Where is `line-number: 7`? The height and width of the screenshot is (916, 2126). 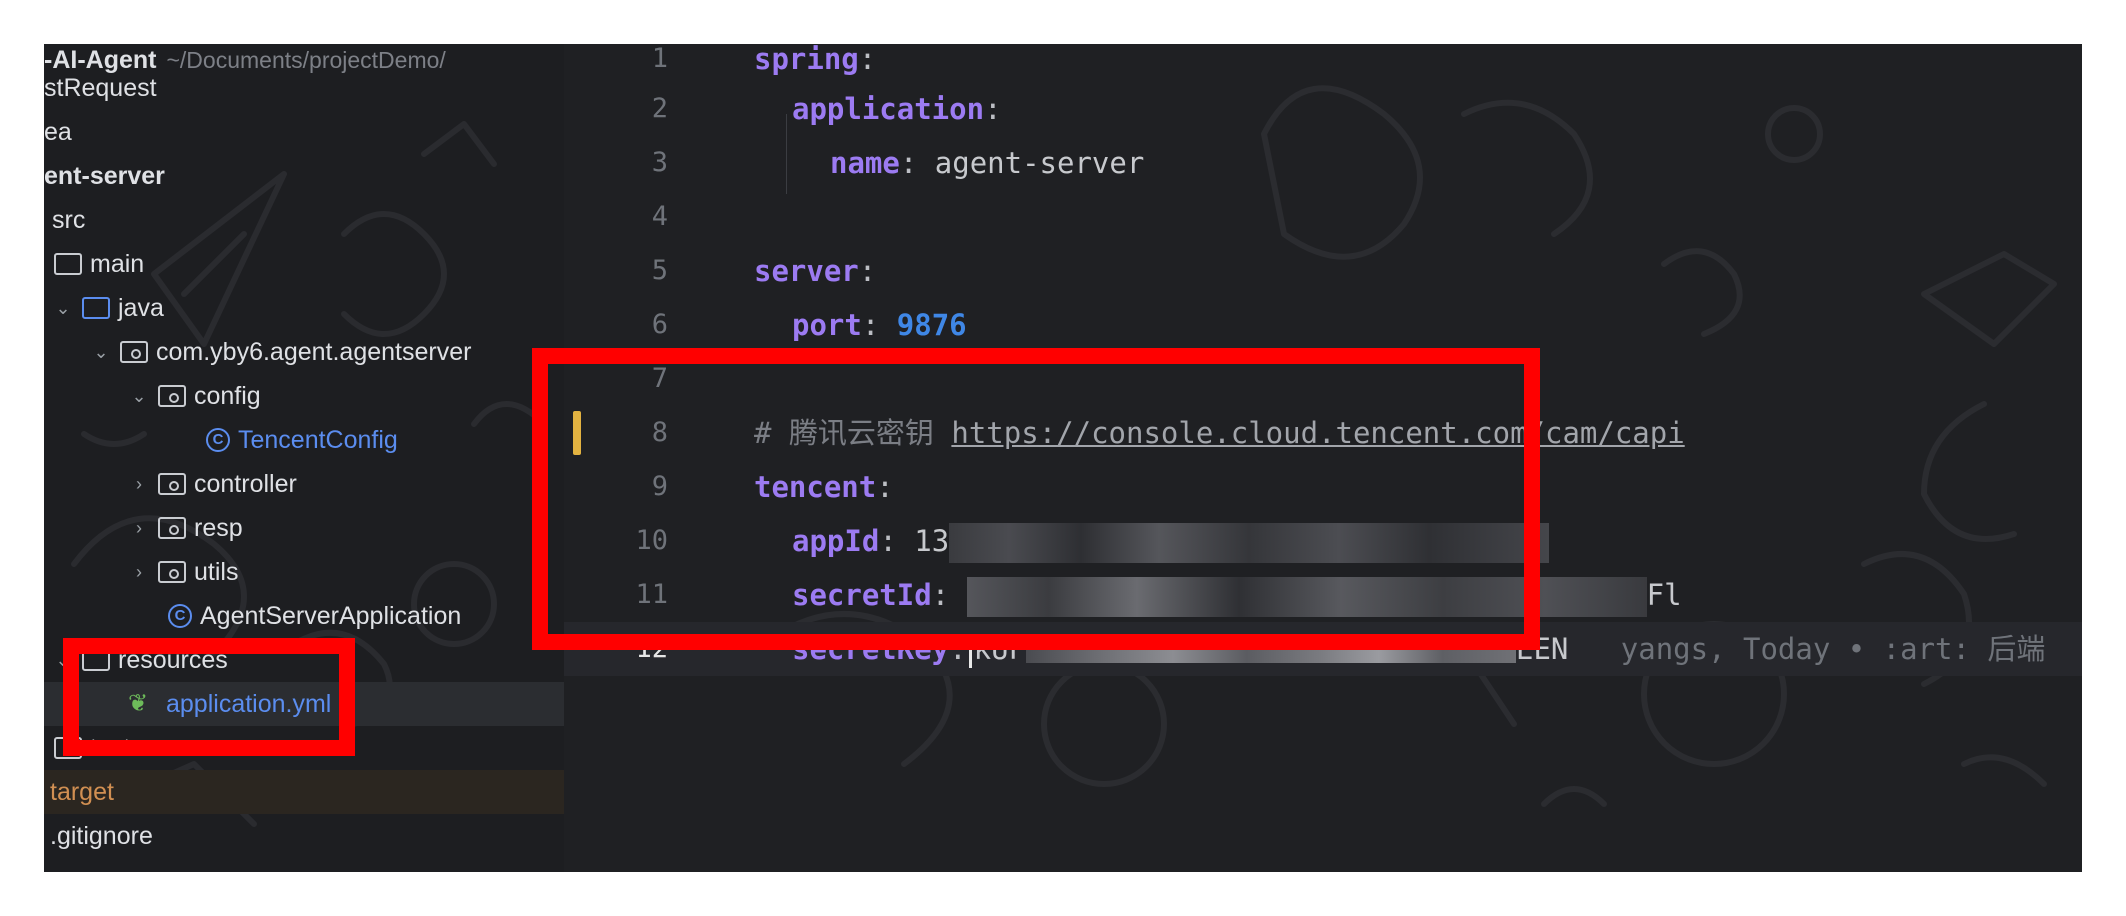
line-number: 7 is located at coordinates (659, 378).